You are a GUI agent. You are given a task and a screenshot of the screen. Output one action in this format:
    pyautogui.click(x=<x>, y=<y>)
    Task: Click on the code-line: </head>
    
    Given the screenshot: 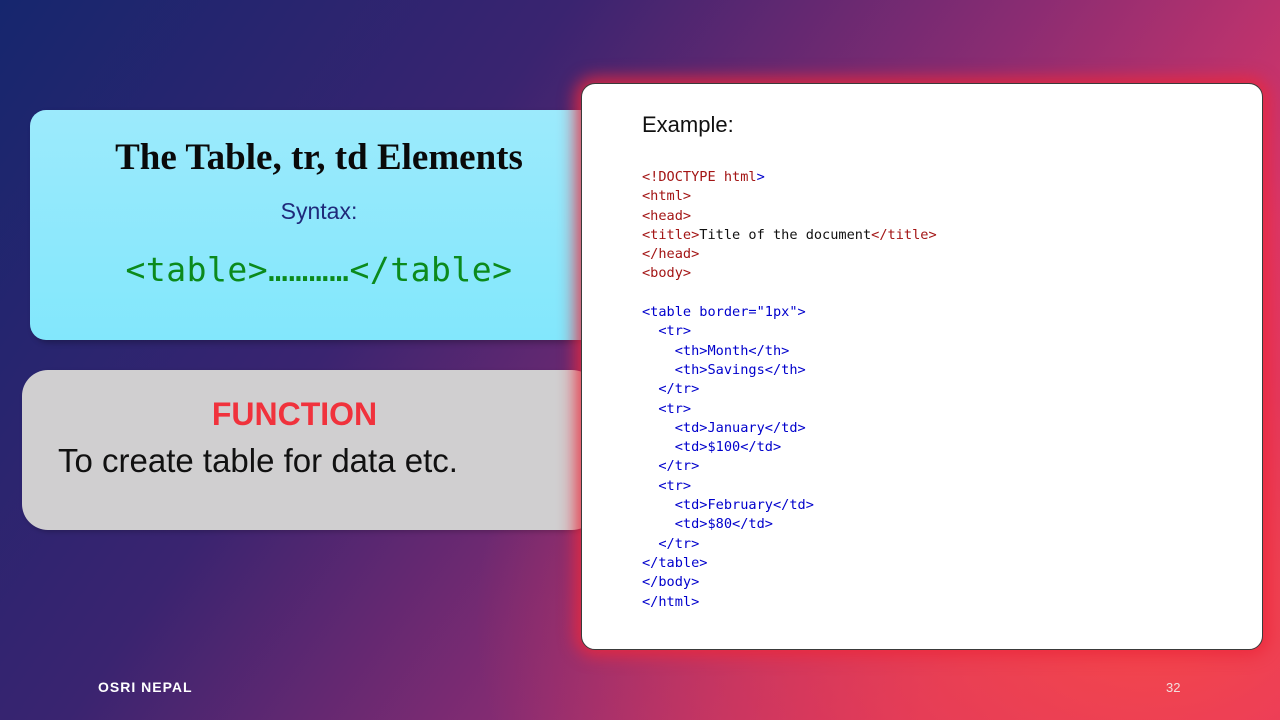 What is the action you would take?
    pyautogui.click(x=789, y=254)
    